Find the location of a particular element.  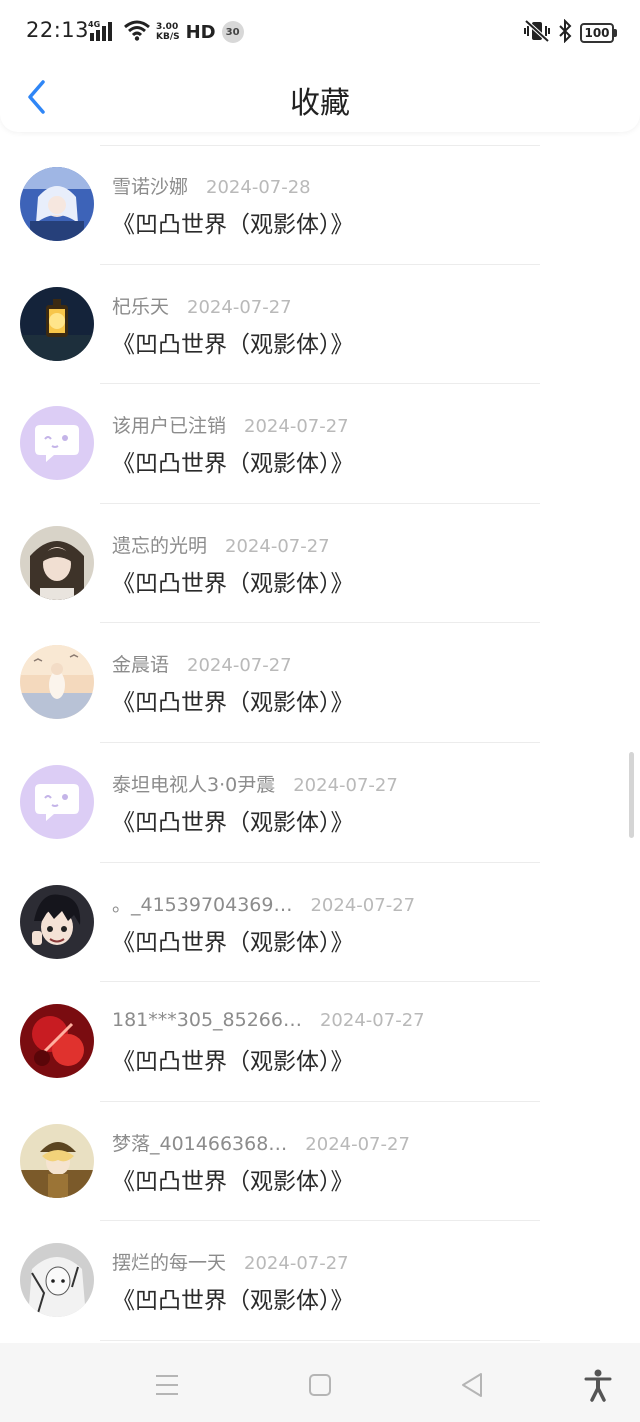

back-triangle-icon is located at coordinates (472, 1385).